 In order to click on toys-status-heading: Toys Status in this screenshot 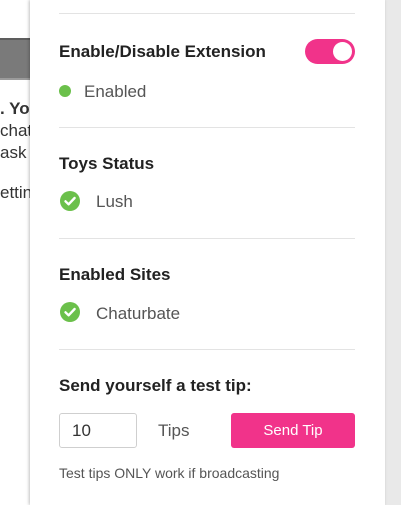, I will do `click(107, 163)`.